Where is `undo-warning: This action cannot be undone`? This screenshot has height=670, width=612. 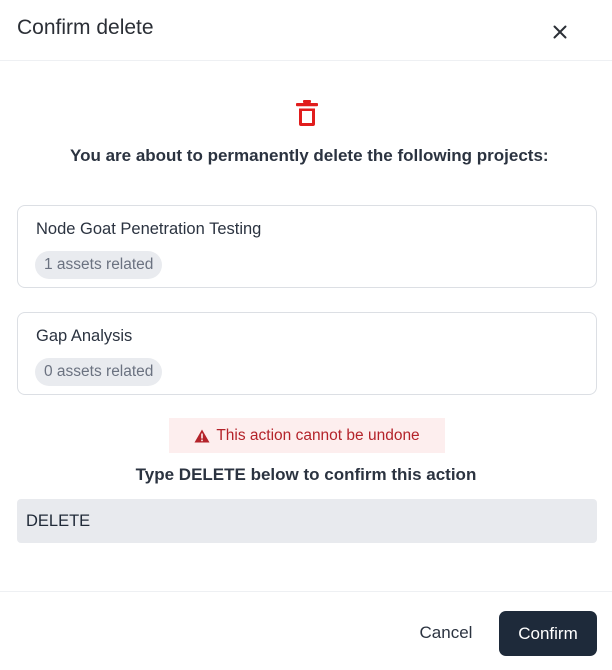
undo-warning: This action cannot be undone is located at coordinates (307, 435).